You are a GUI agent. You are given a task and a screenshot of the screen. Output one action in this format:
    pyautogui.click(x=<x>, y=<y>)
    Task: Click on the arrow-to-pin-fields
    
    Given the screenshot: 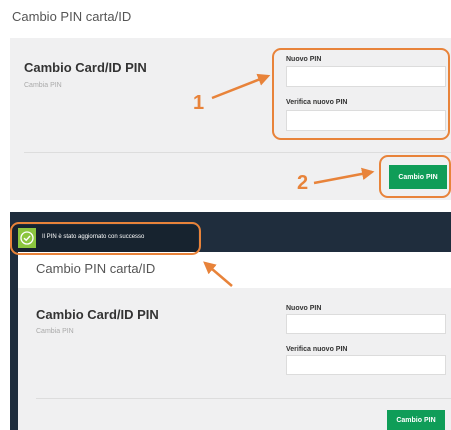 What is the action you would take?
    pyautogui.click(x=241, y=86)
    